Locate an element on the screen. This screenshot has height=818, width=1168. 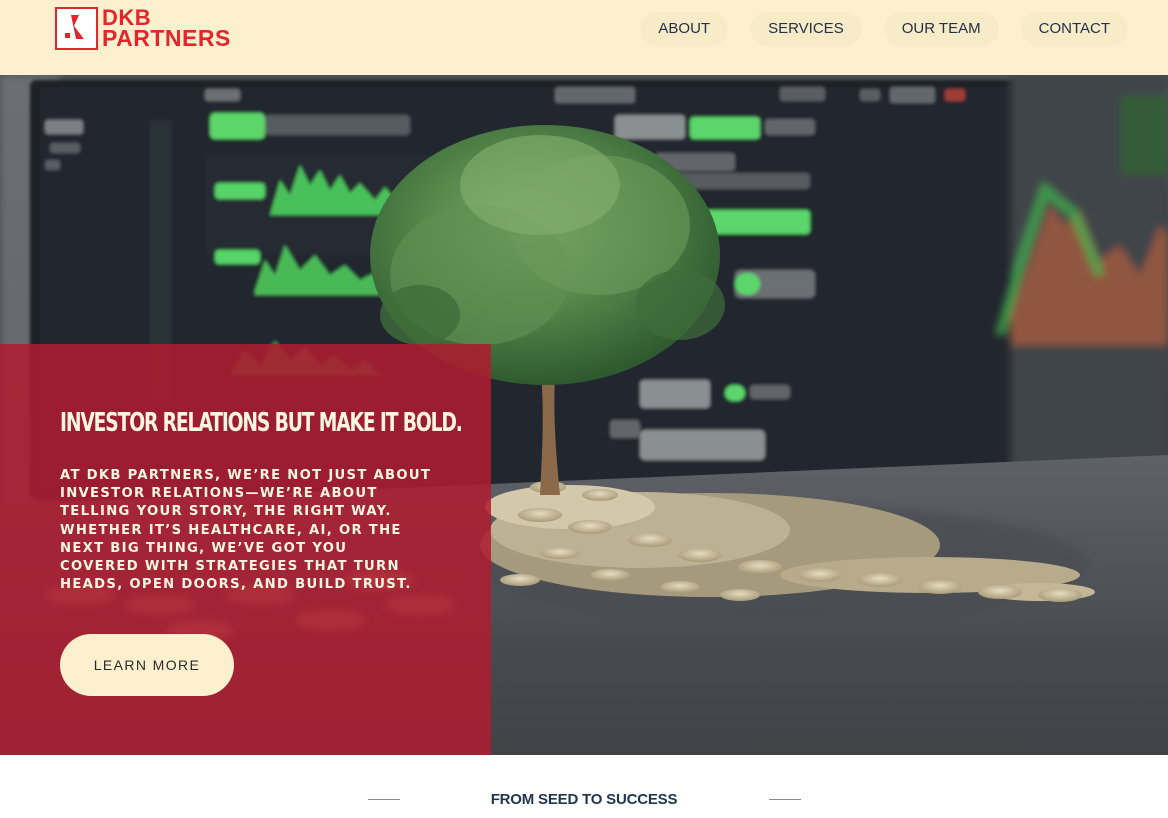
nav-our-team: OUR TEAM is located at coordinates (941, 29).